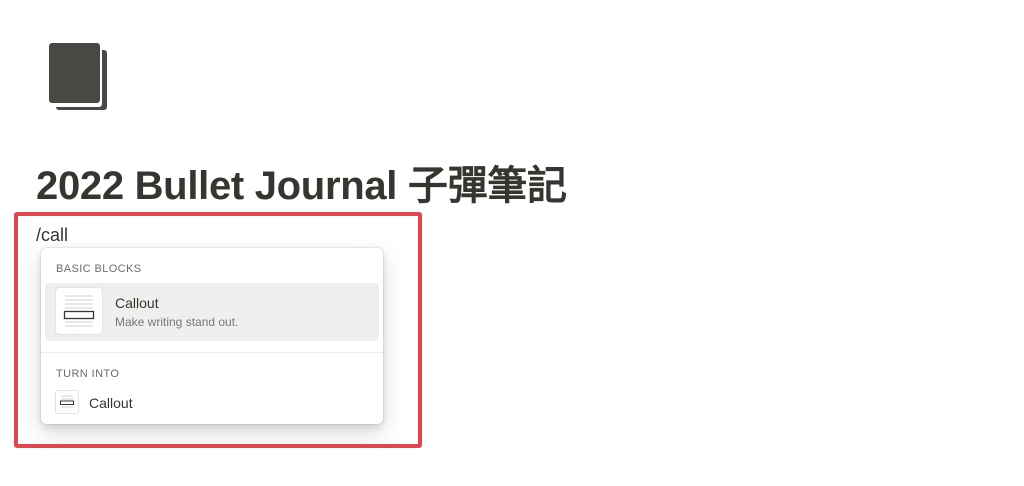 This screenshot has height=486, width=1024. I want to click on slash-command-input: /call, so click(52, 235).